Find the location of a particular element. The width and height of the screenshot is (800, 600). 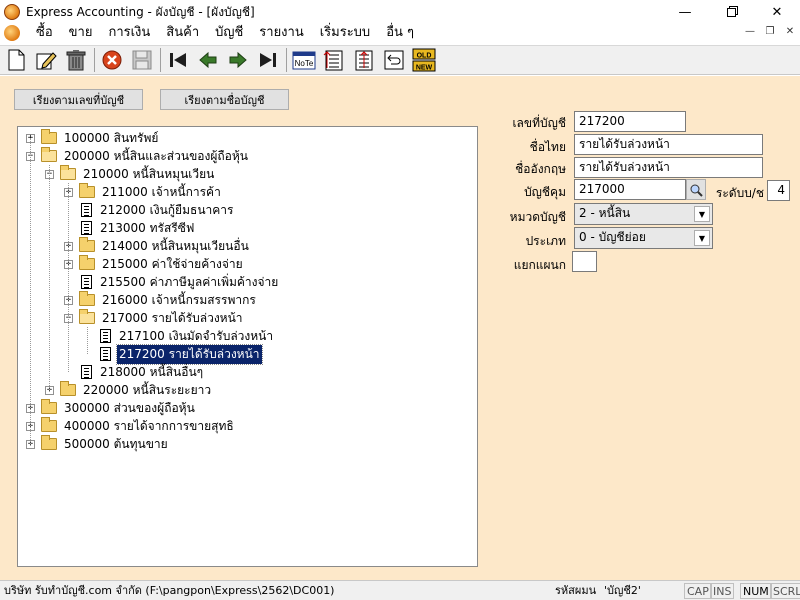

restore-icon is located at coordinates (731, 12).